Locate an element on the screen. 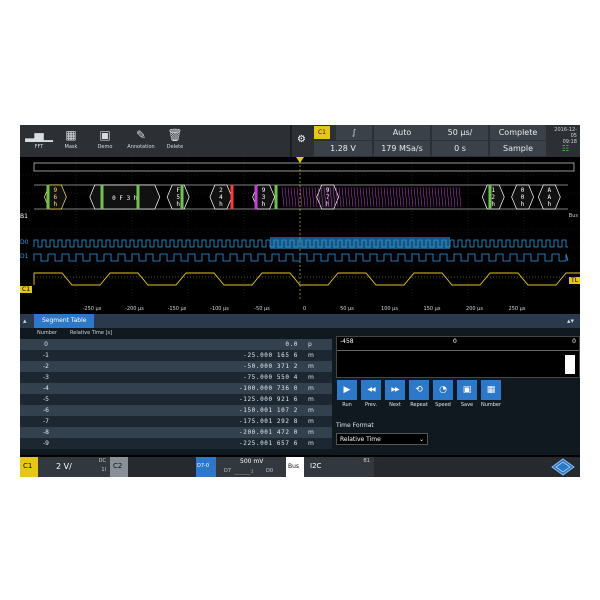  c1-channel-settings: 2 V/ DC 1I is located at coordinates (74, 467).